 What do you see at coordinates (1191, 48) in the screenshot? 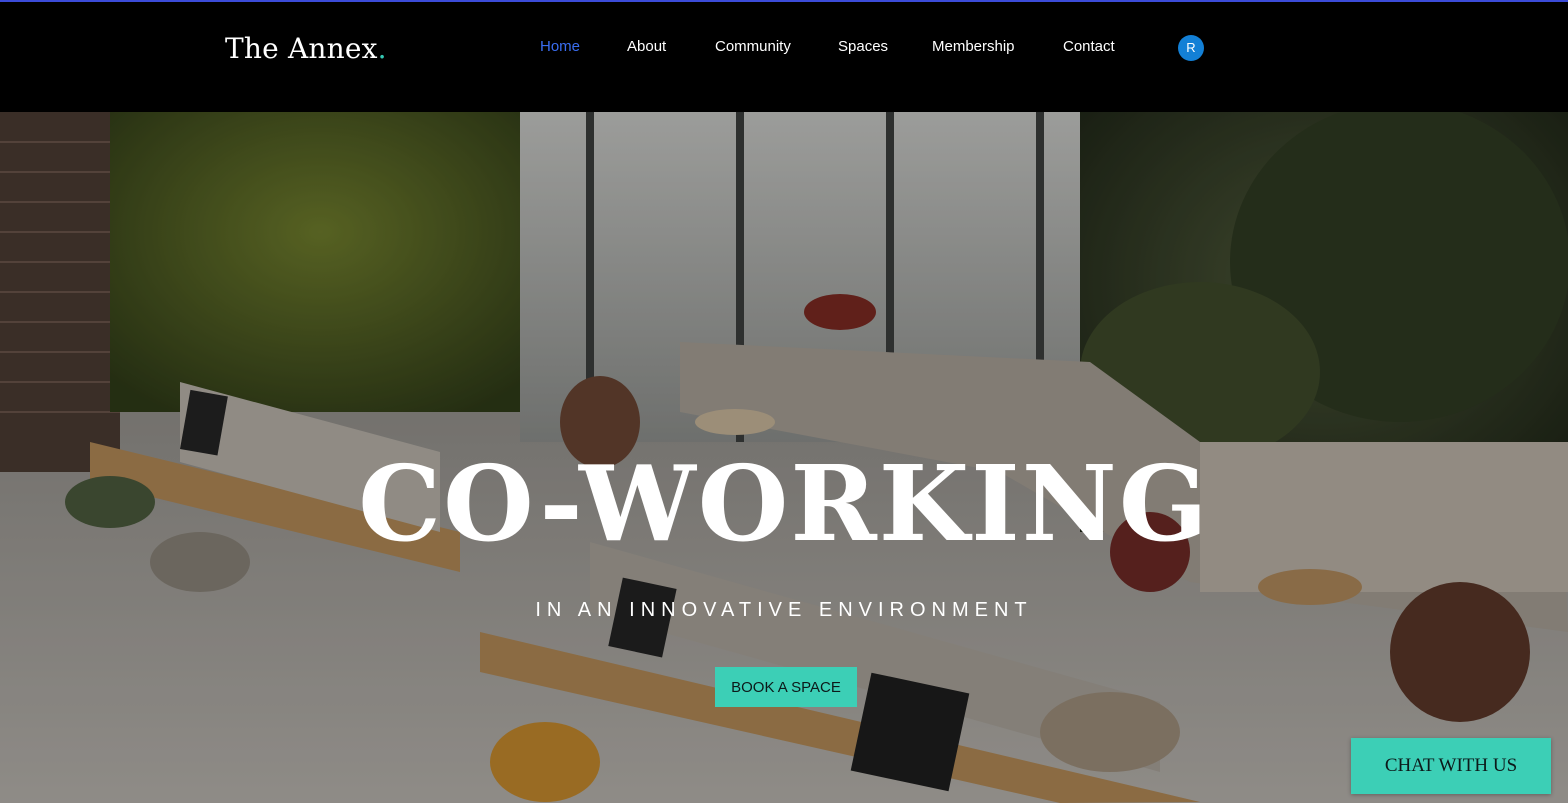
I see `account-avatar: R` at bounding box center [1191, 48].